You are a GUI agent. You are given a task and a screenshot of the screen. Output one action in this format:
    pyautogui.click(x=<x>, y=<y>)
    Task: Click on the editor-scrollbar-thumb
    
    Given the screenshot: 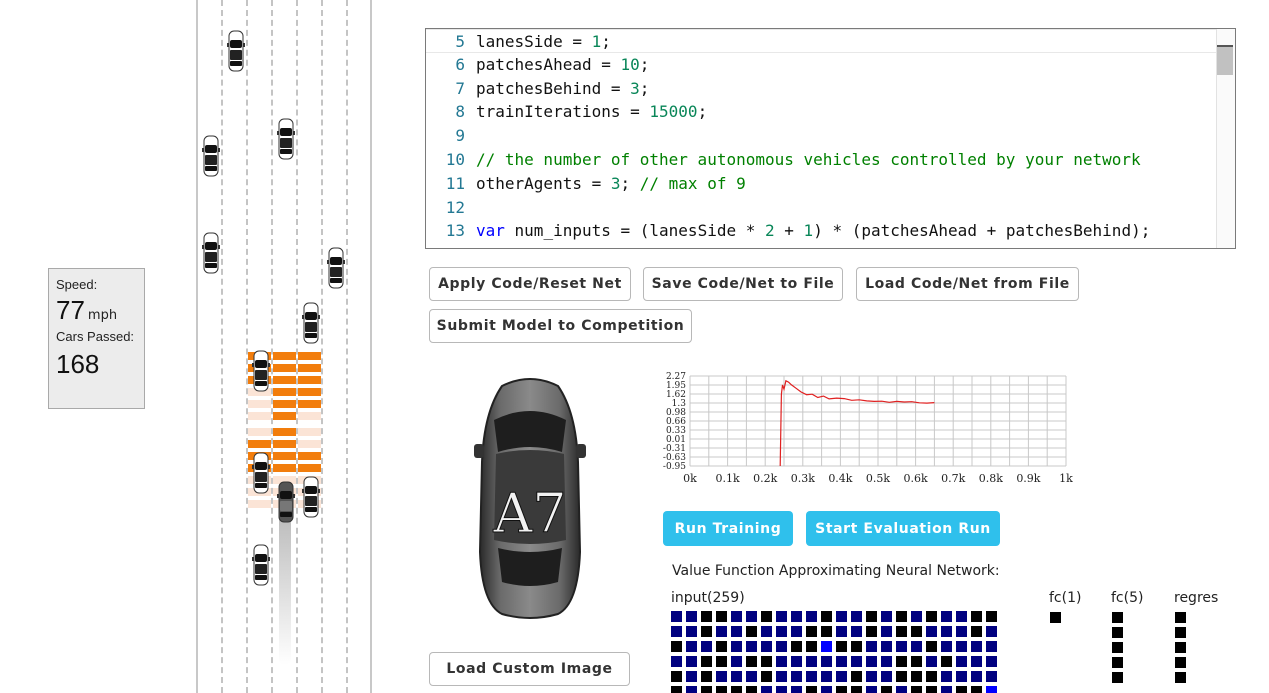 What is the action you would take?
    pyautogui.click(x=1225, y=60)
    